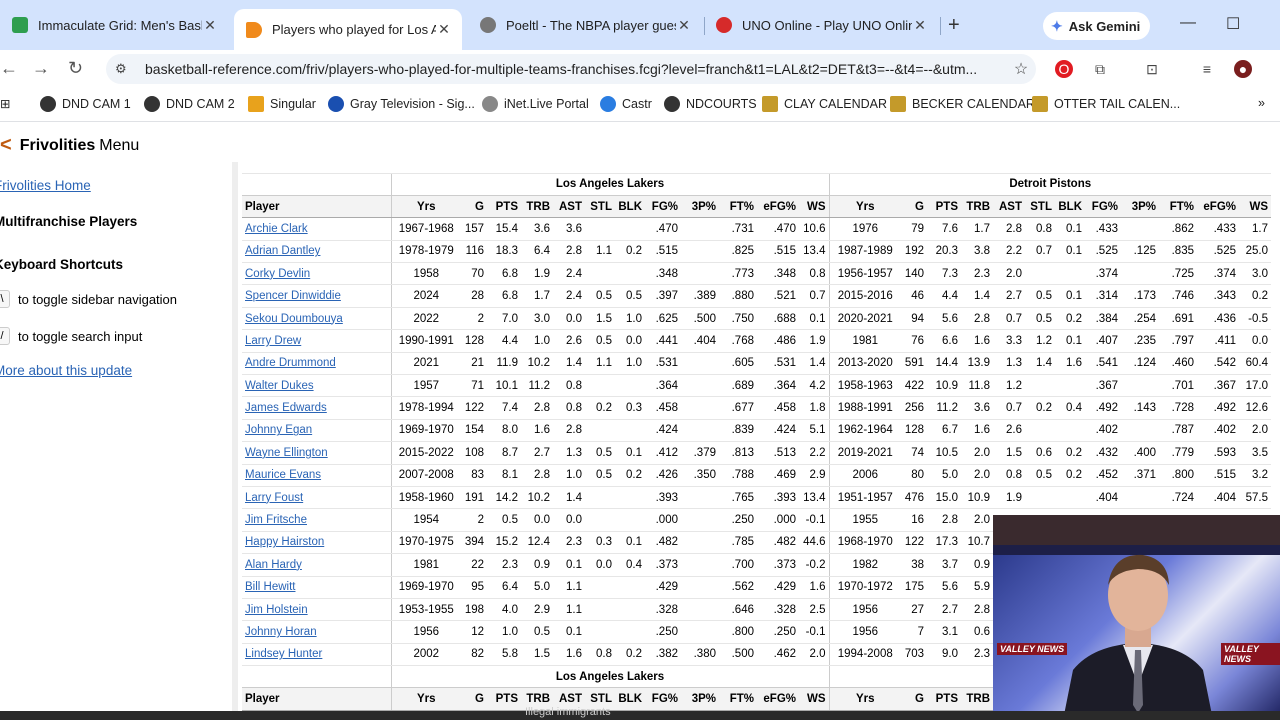  Describe the element at coordinates (276, 229) in the screenshot. I see `player-link: Archie Clark` at that location.